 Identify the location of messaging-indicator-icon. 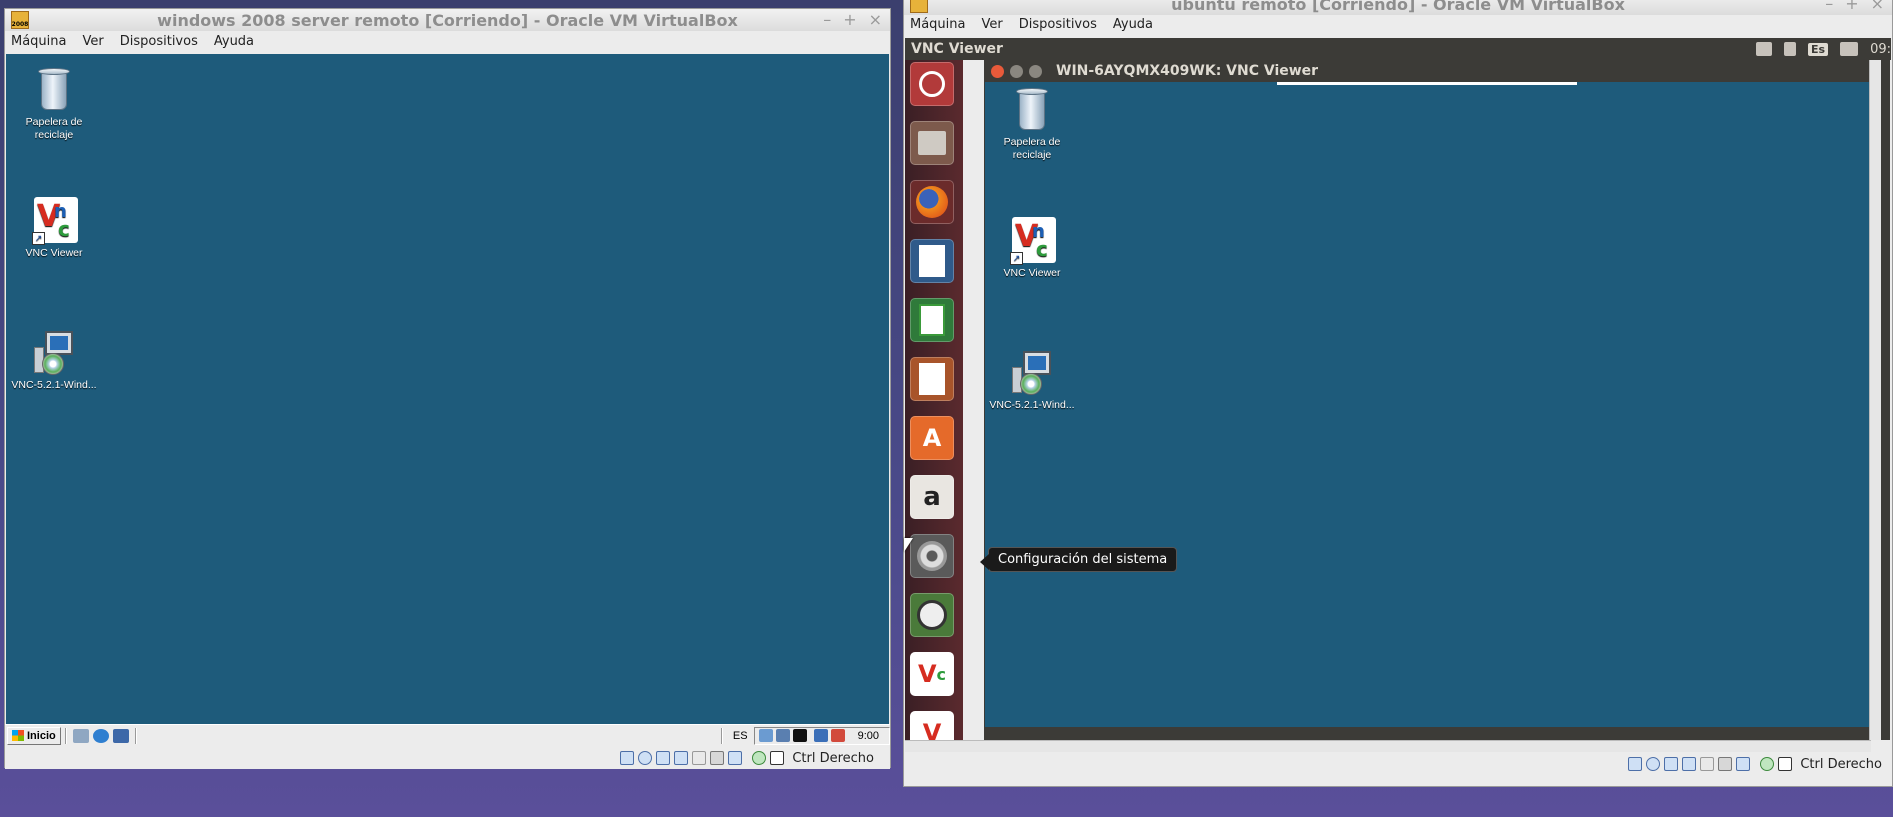
(1764, 49).